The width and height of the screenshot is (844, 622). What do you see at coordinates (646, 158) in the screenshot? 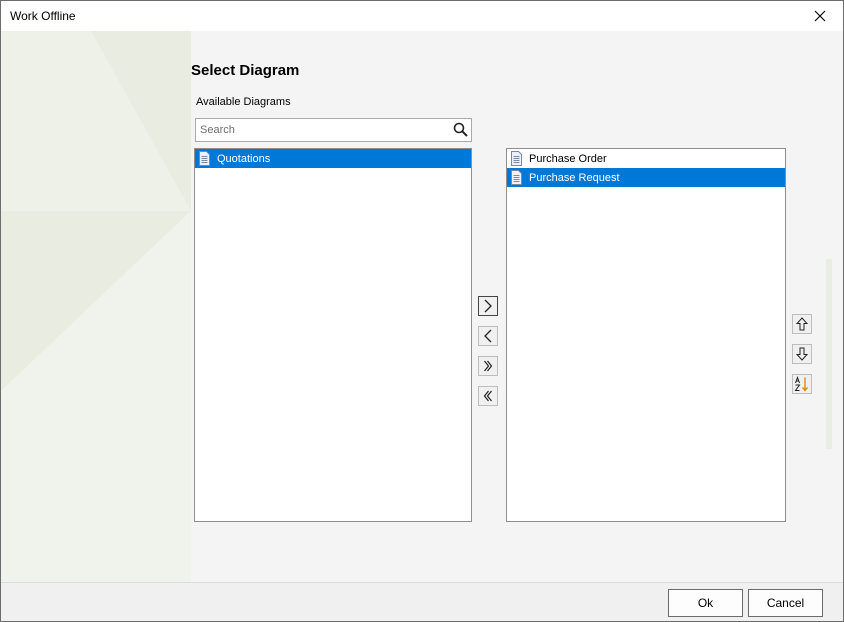
I see `list-item-purchase-order: Purchase Order` at bounding box center [646, 158].